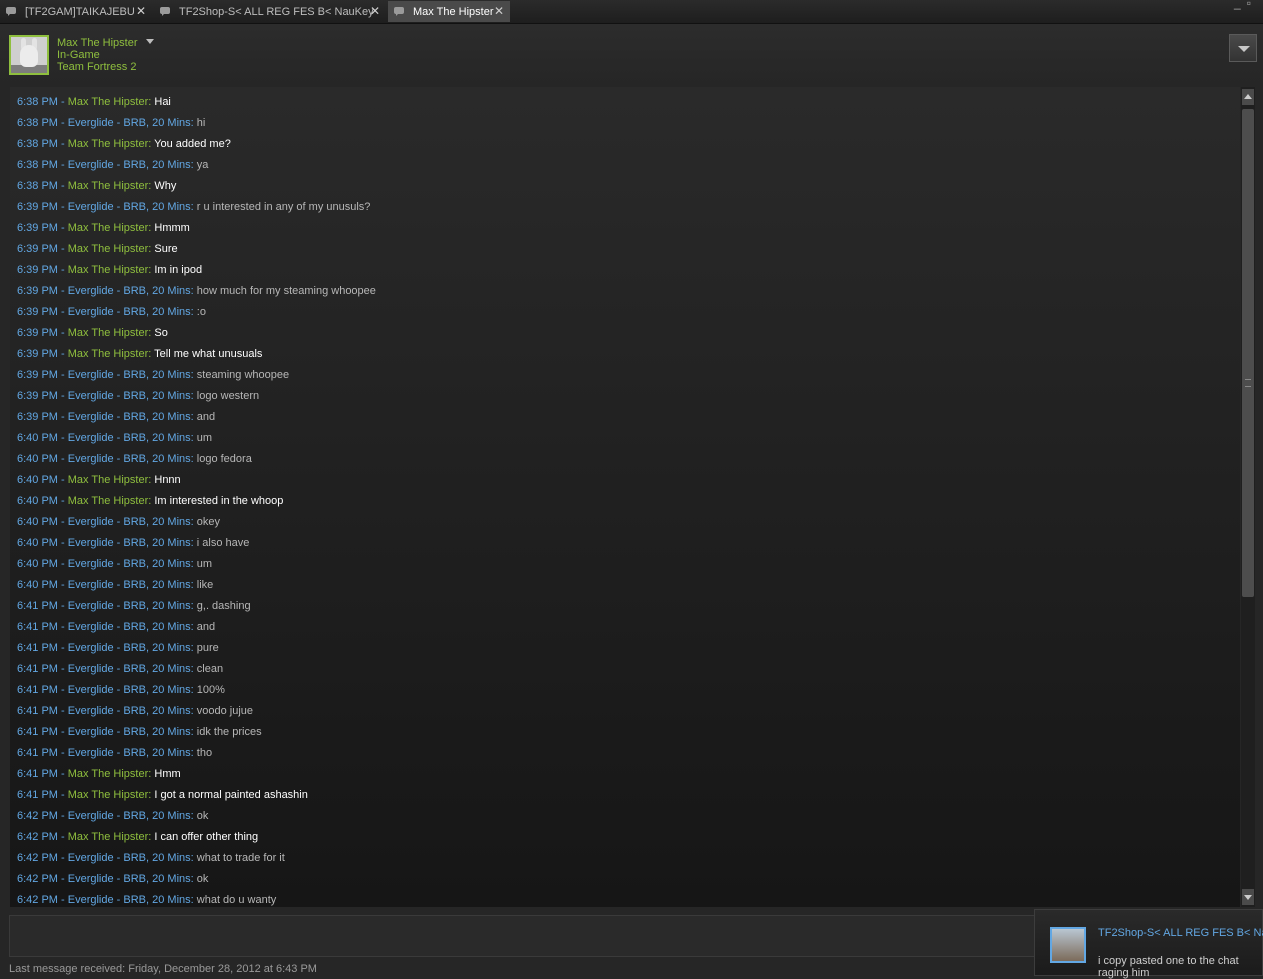 The image size is (1263, 979). I want to click on friend-name-dropdown: Max The Hipster, so click(105, 43).